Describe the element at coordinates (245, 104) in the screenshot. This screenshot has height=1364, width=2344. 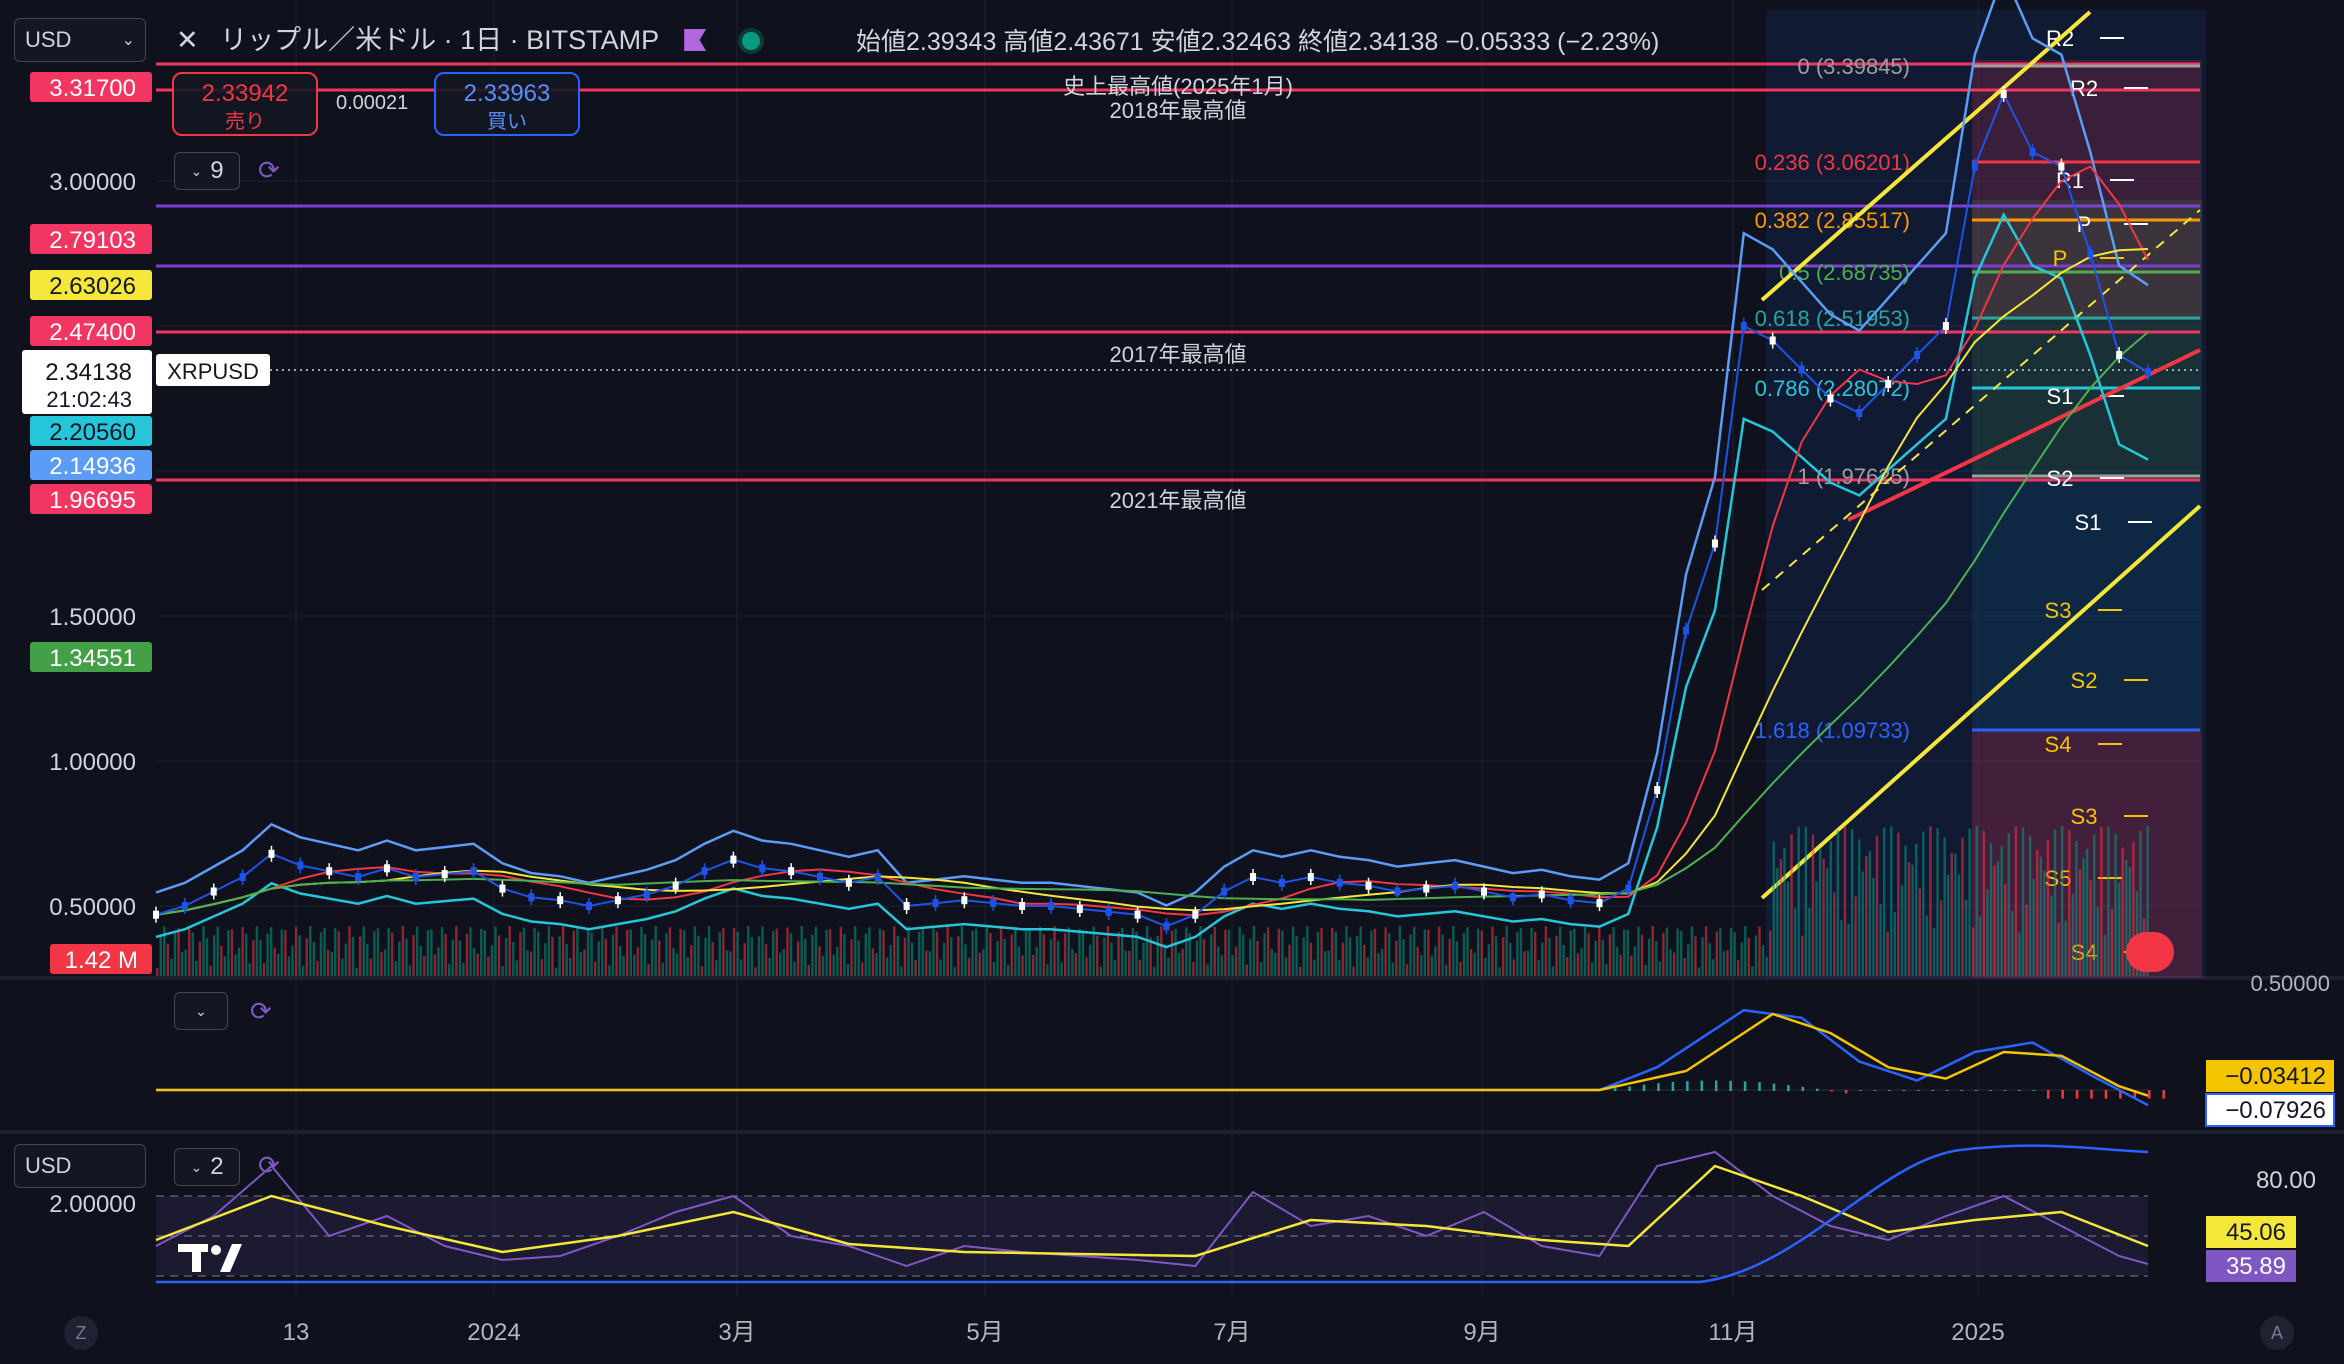
I see `sell-button: 2.33942 売り` at that location.